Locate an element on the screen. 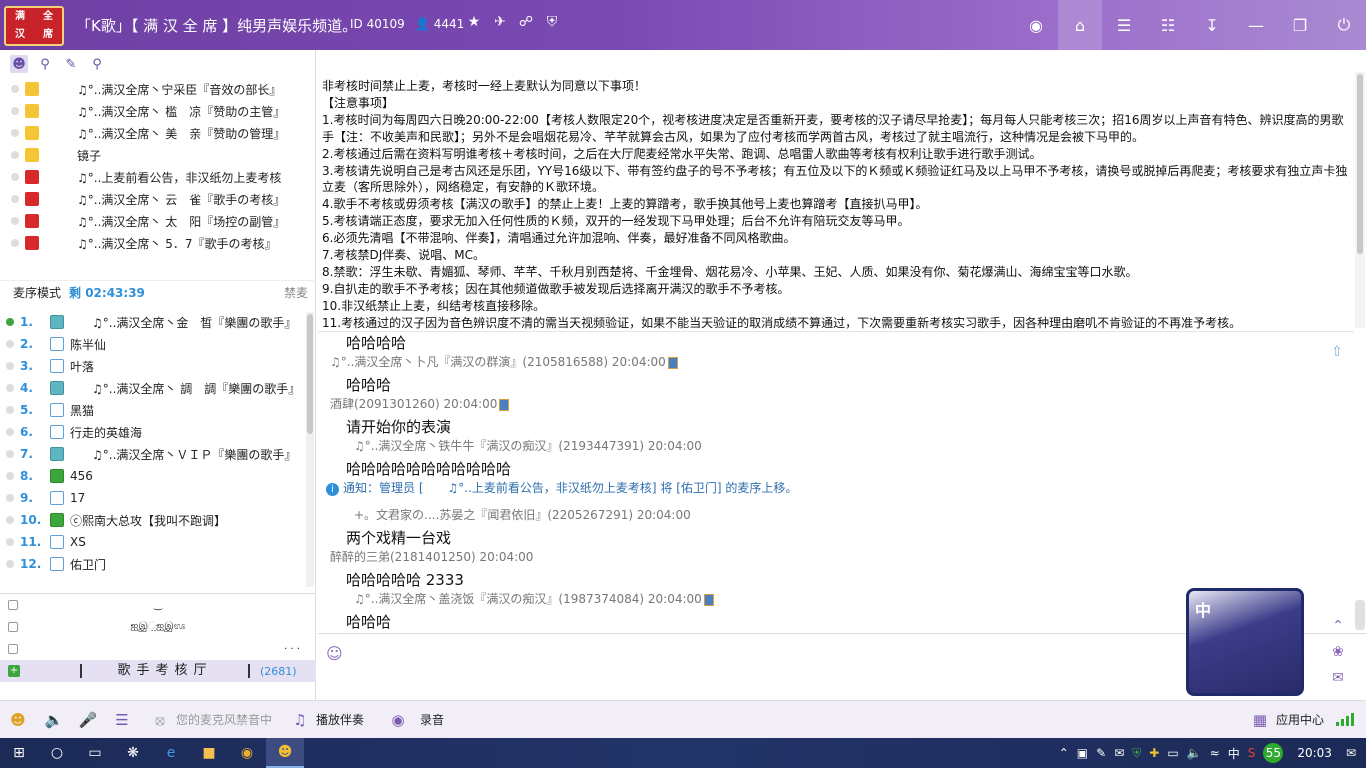 This screenshot has height=768, width=1366. share-icon: ☍ is located at coordinates (526, 22).